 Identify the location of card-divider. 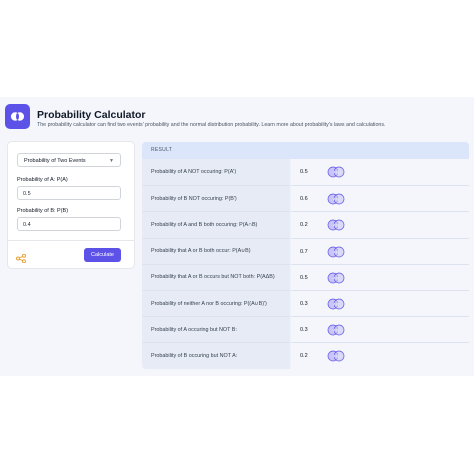
(71, 240).